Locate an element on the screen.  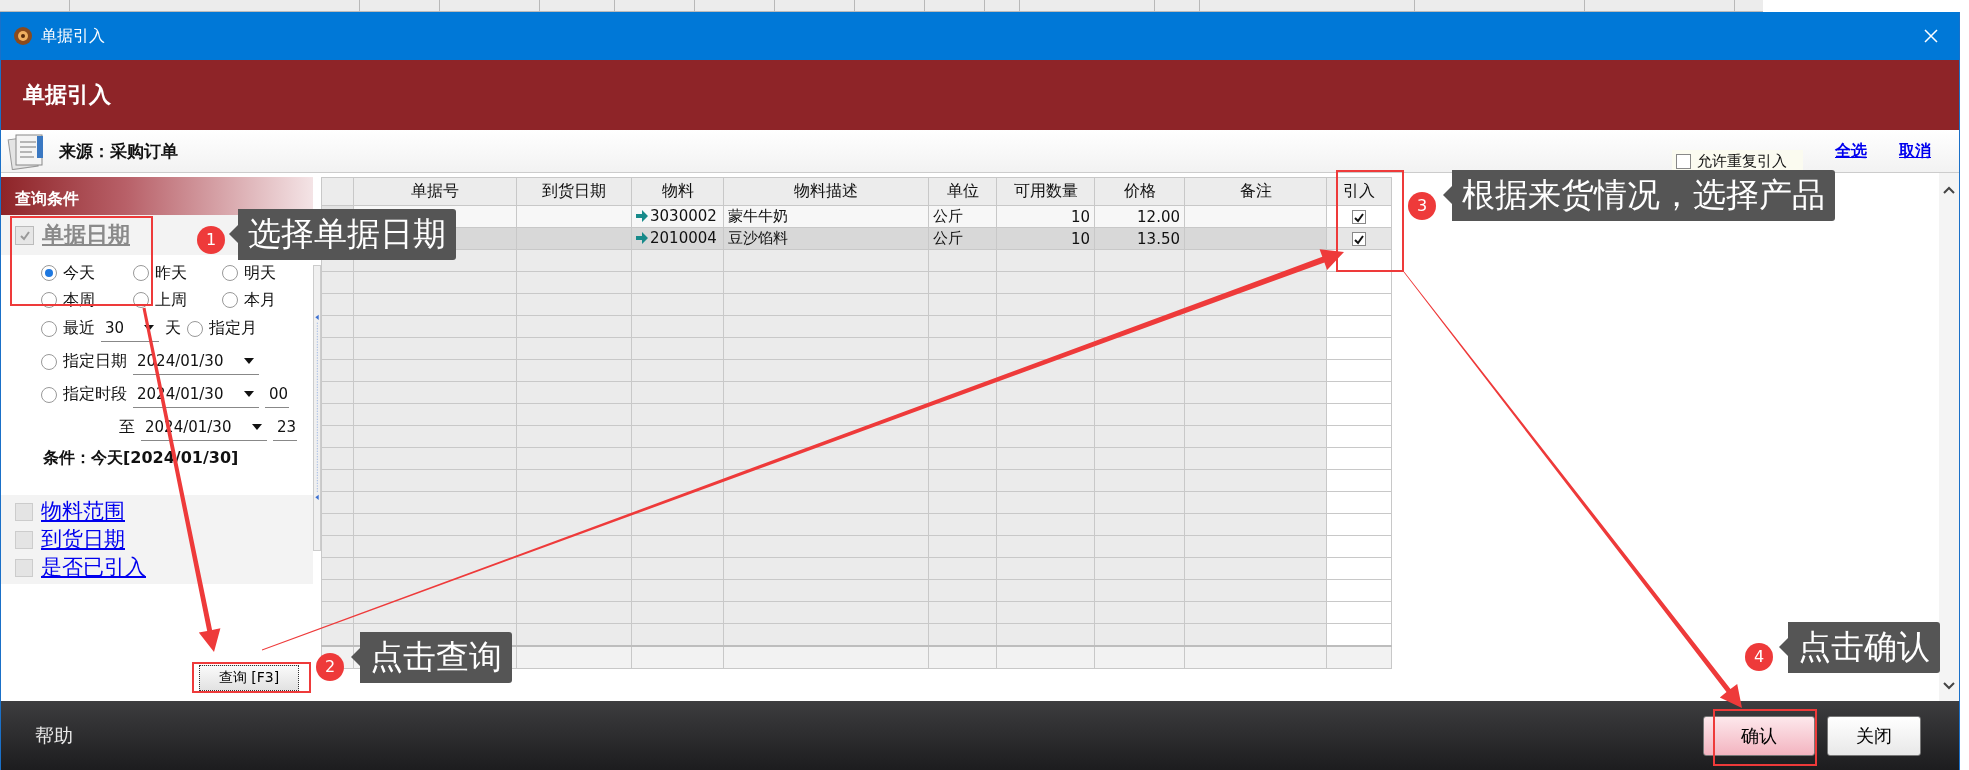
column-header: 到货日期 is located at coordinates (574, 191).